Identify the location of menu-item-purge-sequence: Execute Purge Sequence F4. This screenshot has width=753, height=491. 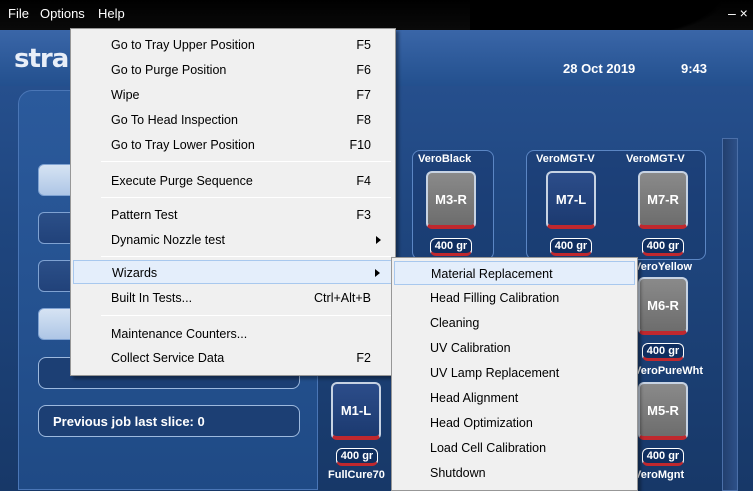
(233, 181).